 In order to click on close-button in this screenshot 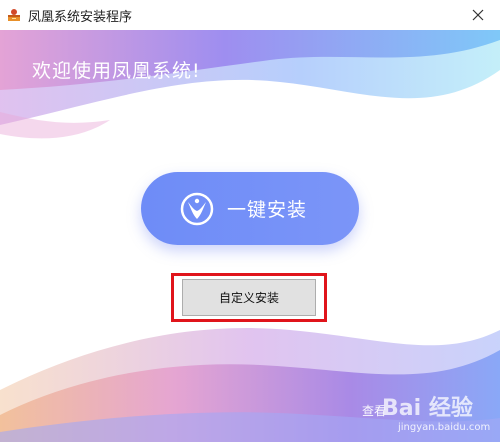, I will do `click(478, 15)`.